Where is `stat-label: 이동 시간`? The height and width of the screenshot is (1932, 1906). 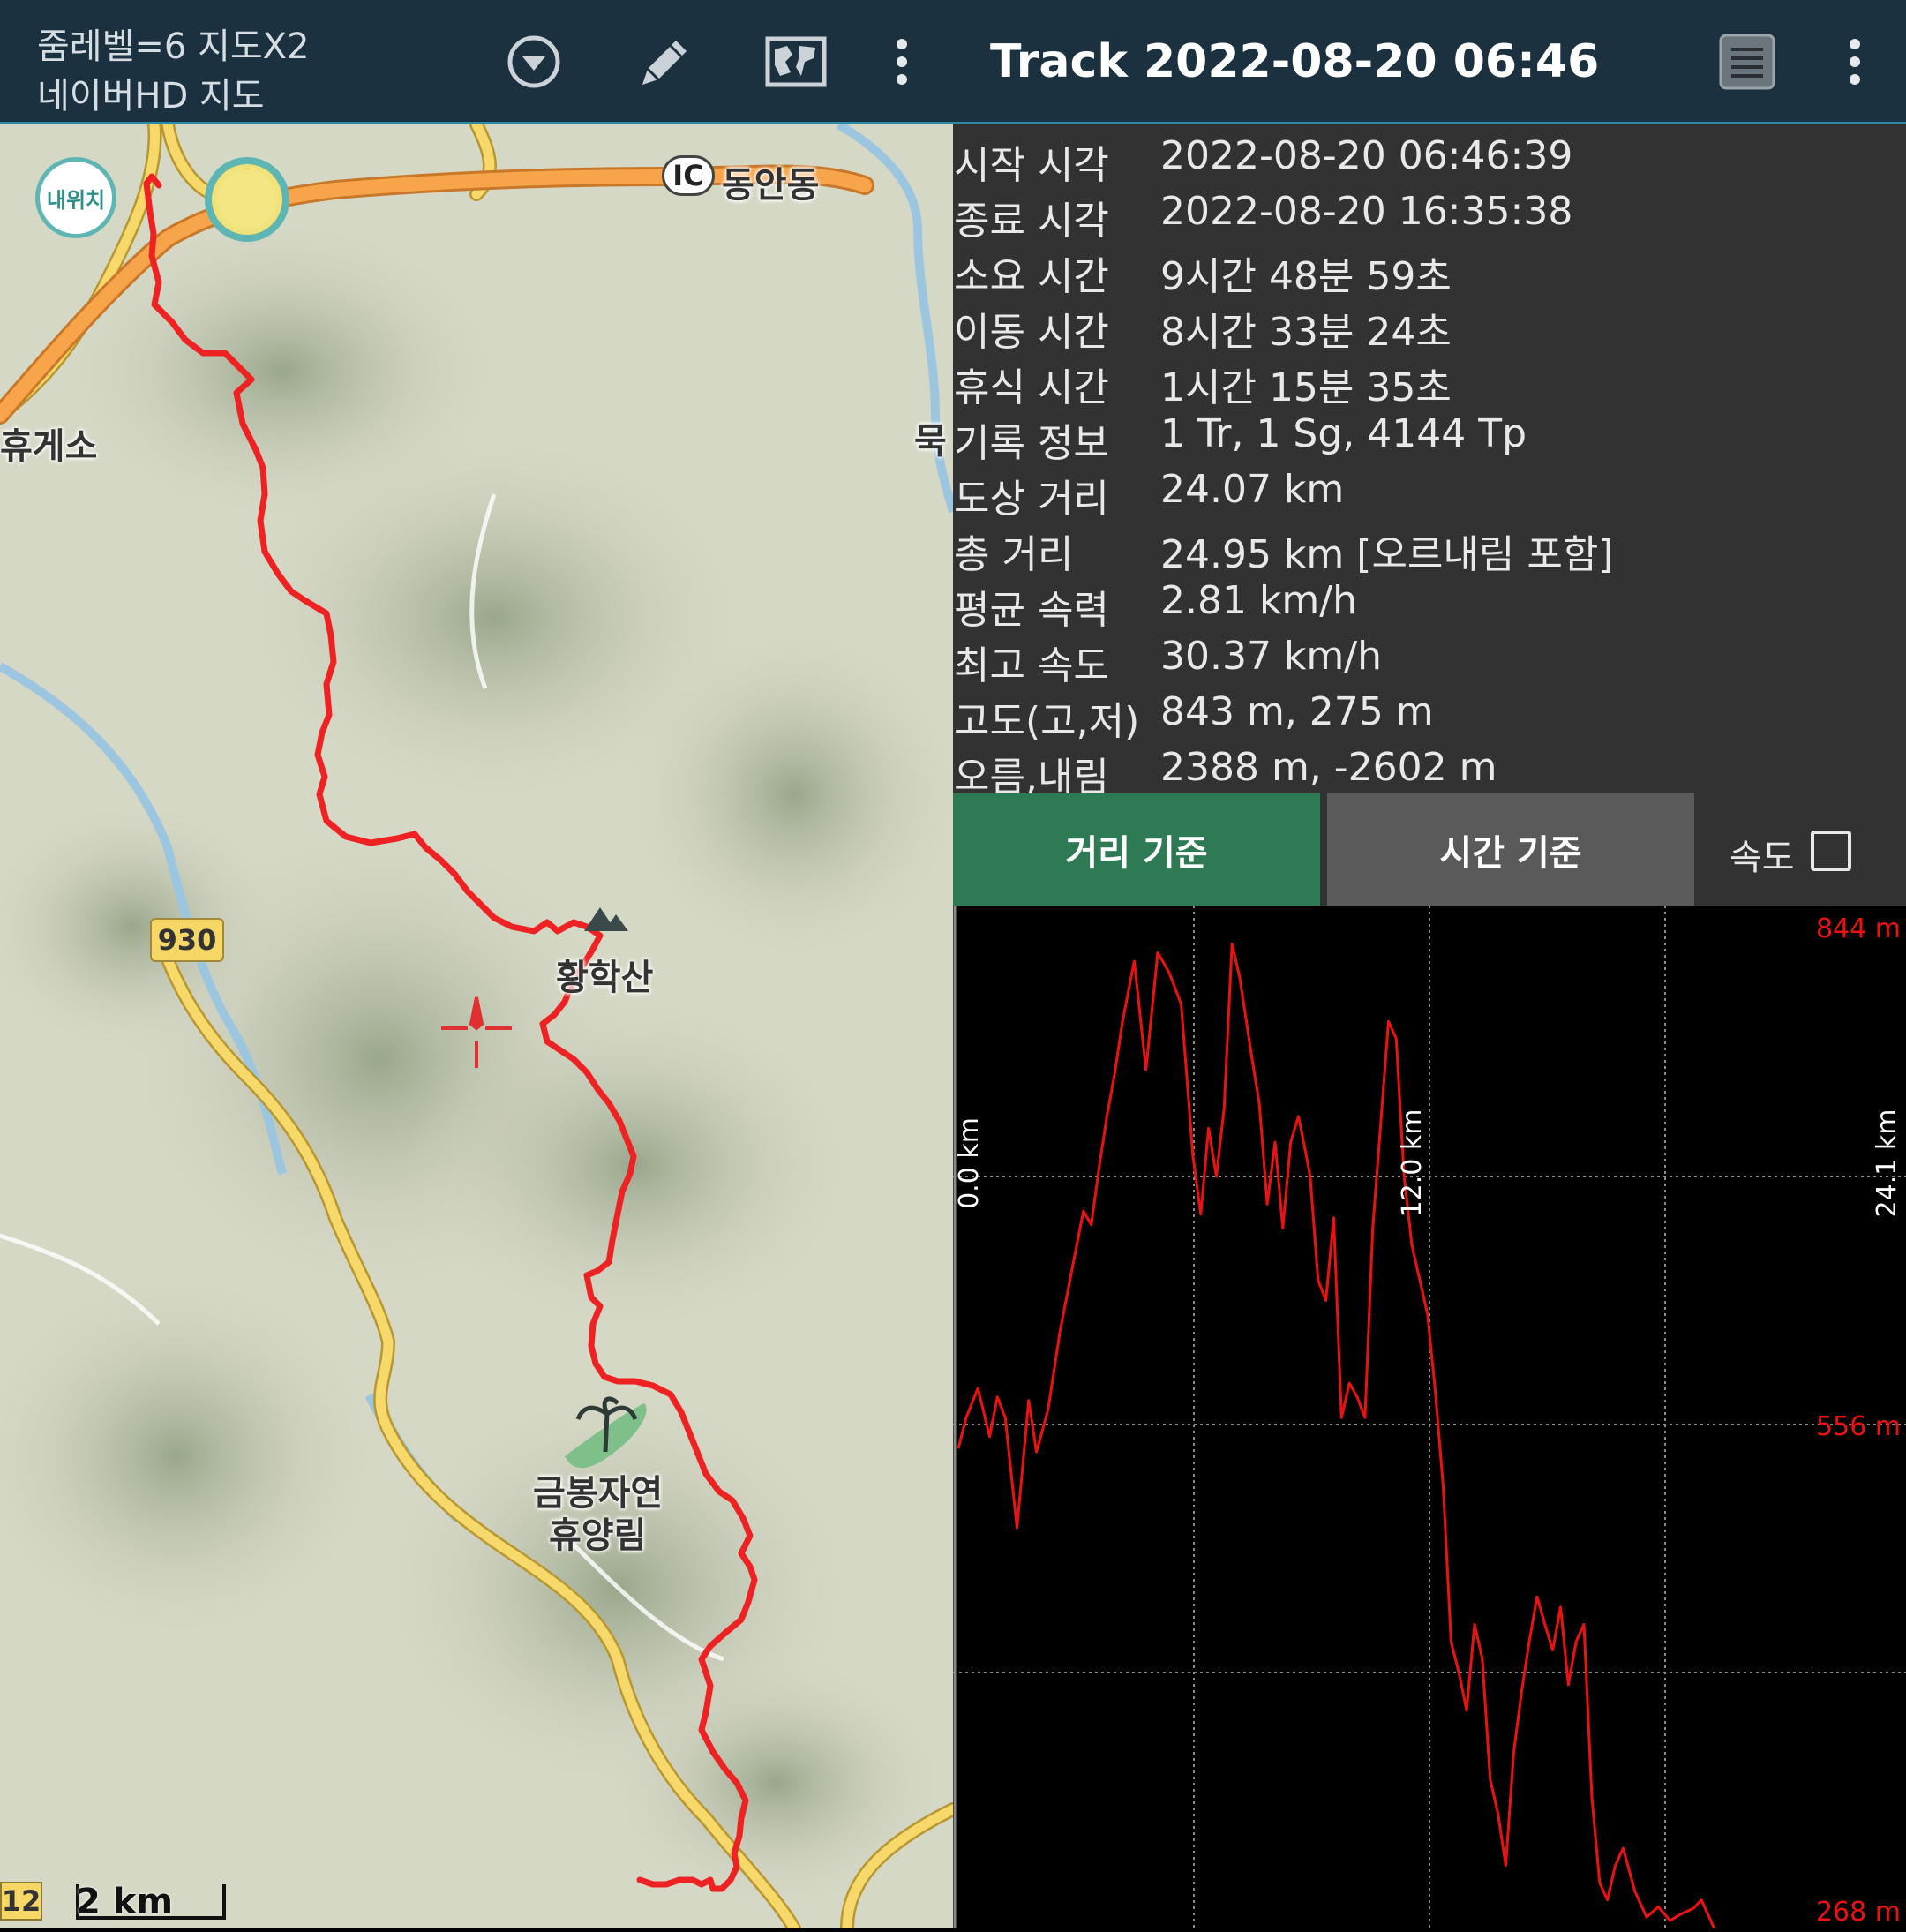 stat-label: 이동 시간 is located at coordinates (1031, 332).